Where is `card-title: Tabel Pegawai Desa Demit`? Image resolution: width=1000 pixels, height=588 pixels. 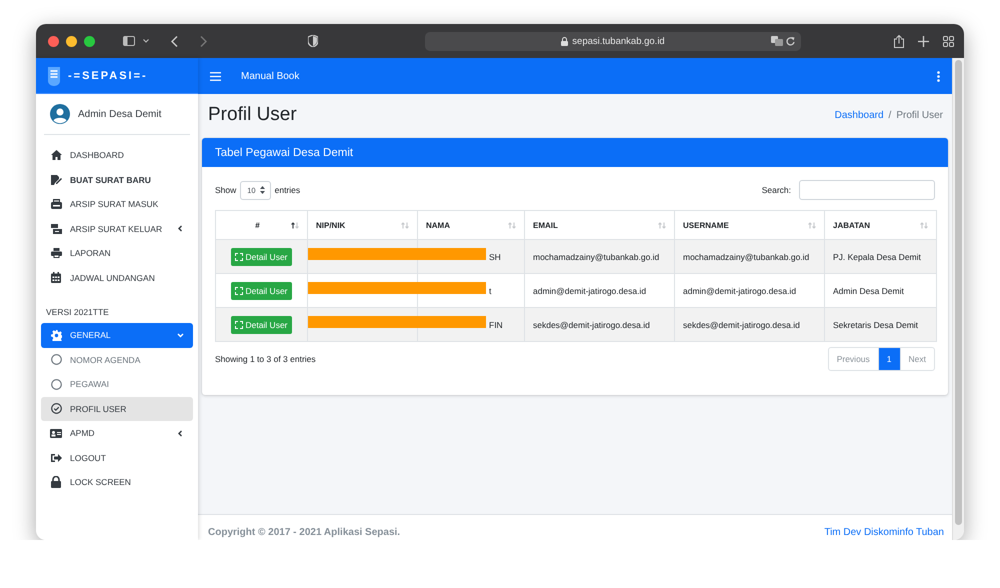
card-title: Tabel Pegawai Desa Demit is located at coordinates (284, 152).